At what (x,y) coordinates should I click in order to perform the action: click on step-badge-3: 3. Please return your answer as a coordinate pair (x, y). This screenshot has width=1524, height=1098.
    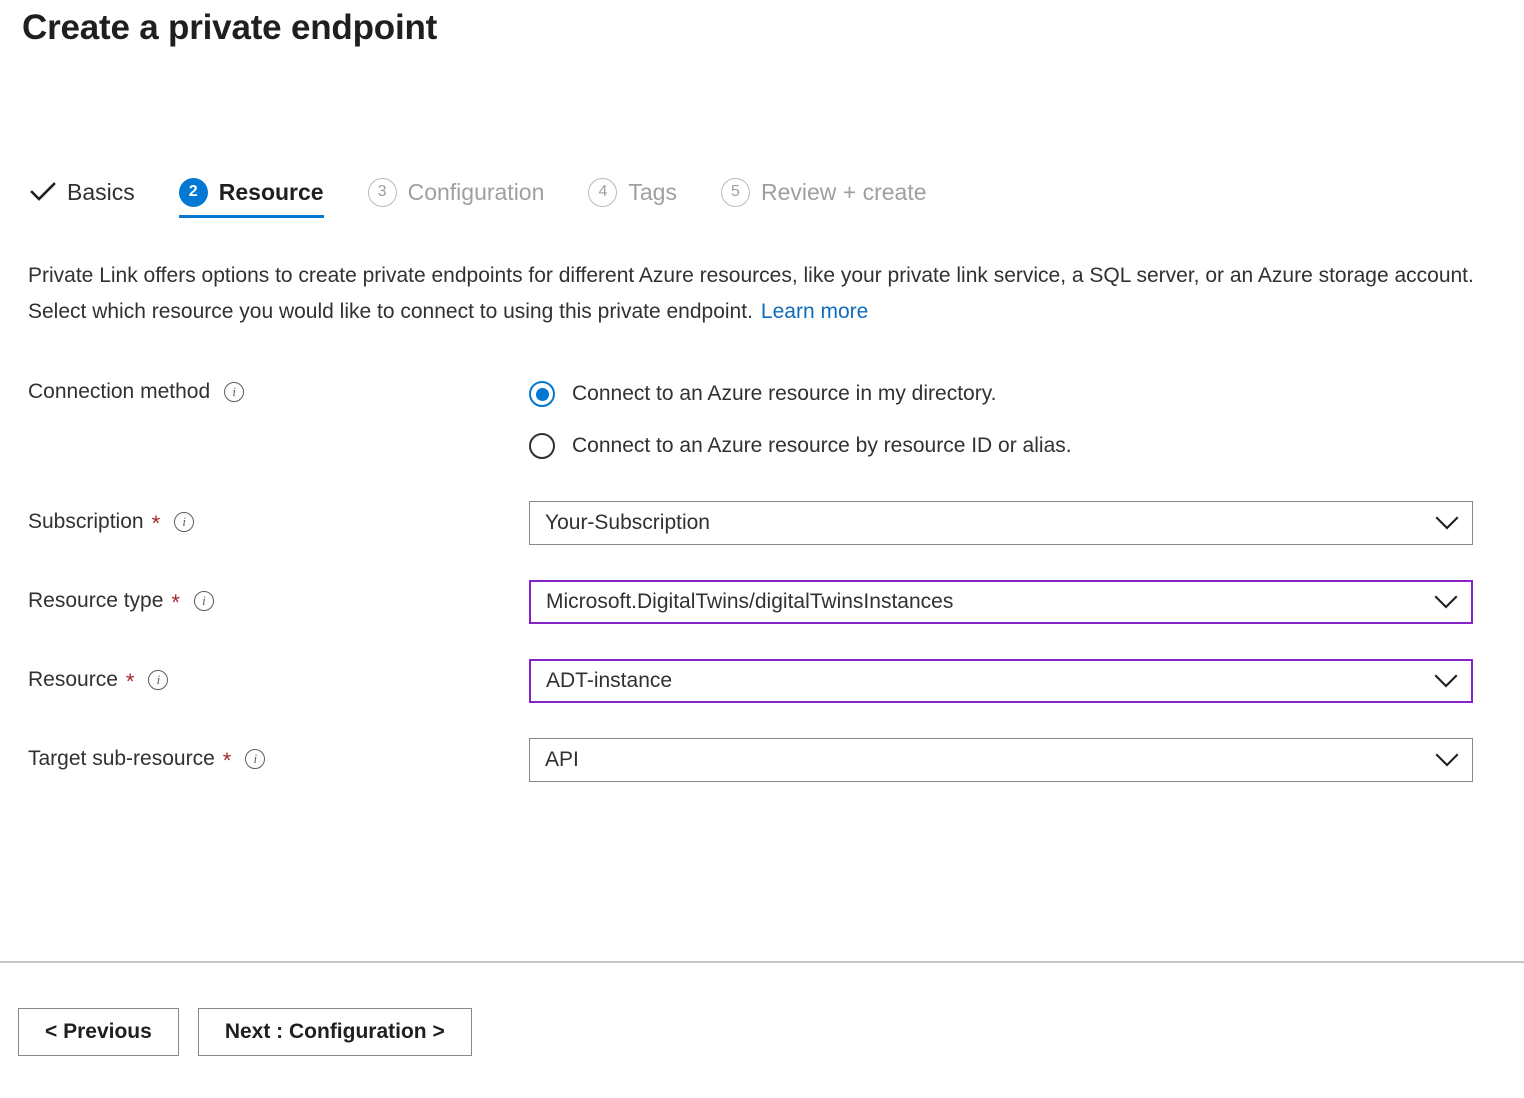
    Looking at the image, I should click on (382, 192).